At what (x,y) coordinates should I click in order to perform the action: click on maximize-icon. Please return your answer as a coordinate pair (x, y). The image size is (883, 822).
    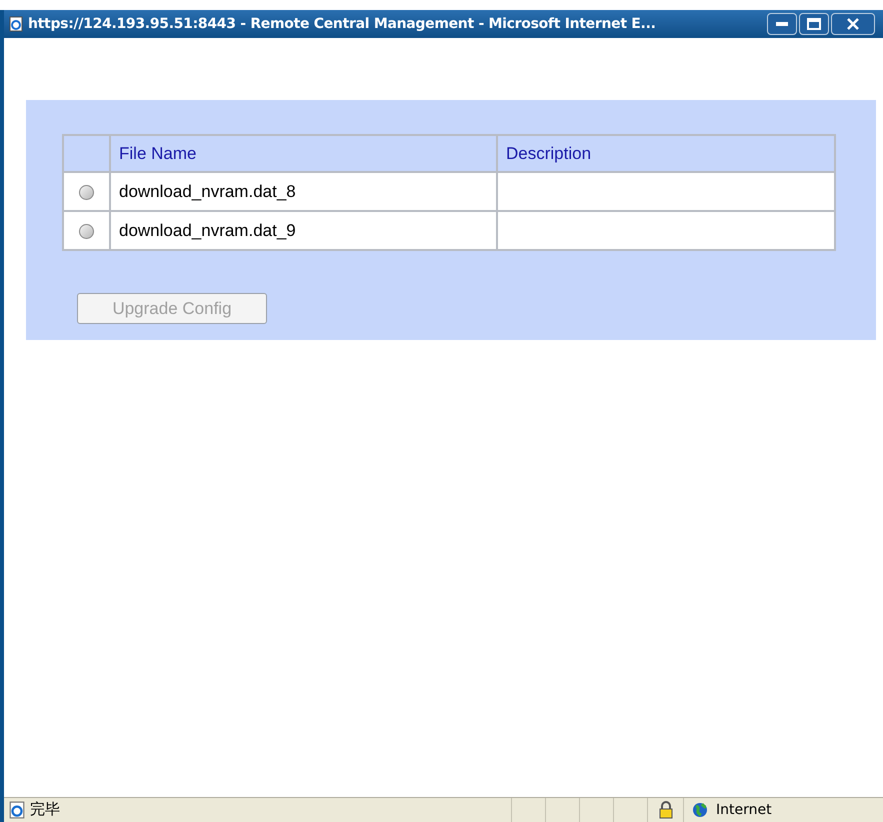
    Looking at the image, I should click on (814, 24).